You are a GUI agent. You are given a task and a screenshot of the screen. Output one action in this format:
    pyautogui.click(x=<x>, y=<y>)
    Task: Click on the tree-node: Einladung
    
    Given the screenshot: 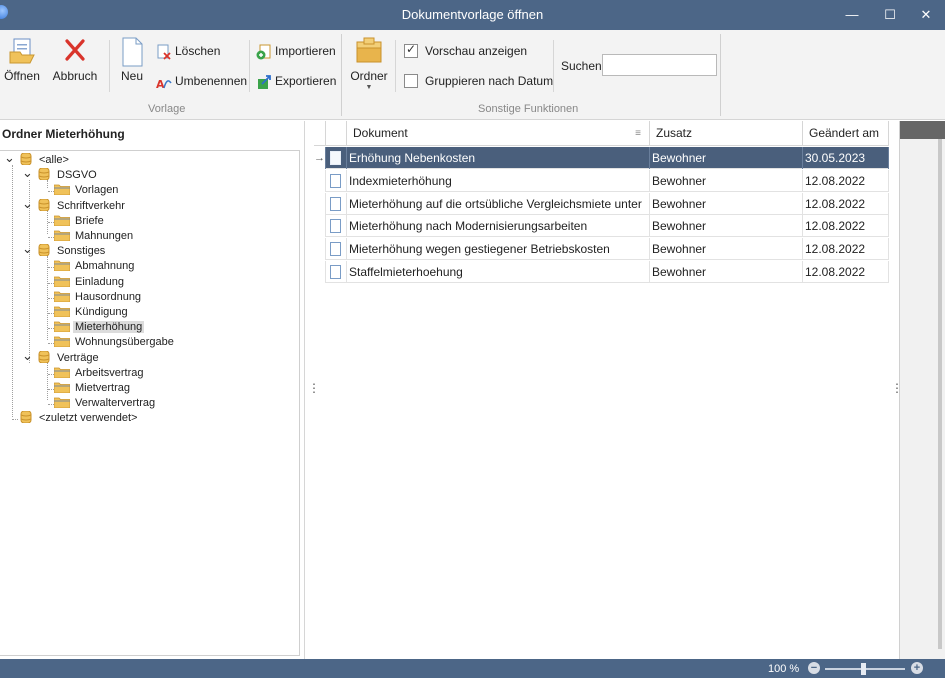 What is the action you would take?
    pyautogui.click(x=90, y=282)
    